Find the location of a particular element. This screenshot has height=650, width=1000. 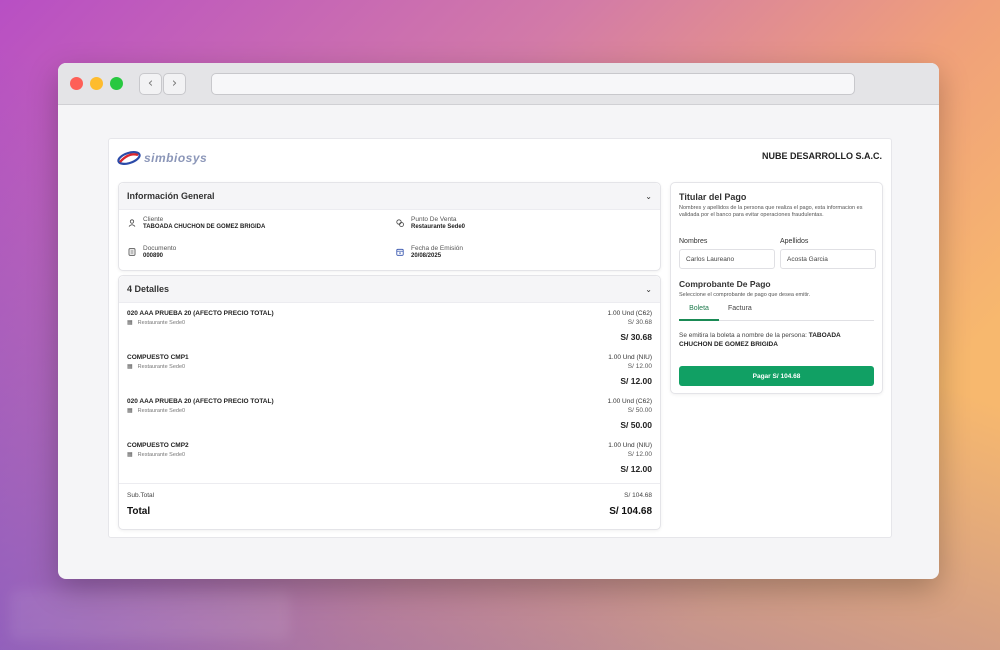

tab-boleta: Boleta is located at coordinates (699, 313).